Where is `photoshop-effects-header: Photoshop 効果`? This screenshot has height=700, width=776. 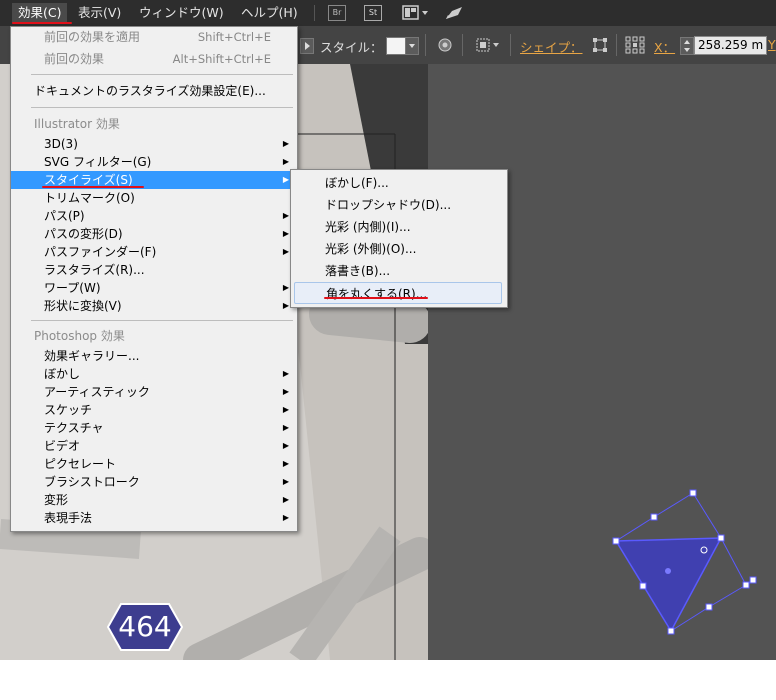
photoshop-effects-header: Photoshop 効果 is located at coordinates (79, 336).